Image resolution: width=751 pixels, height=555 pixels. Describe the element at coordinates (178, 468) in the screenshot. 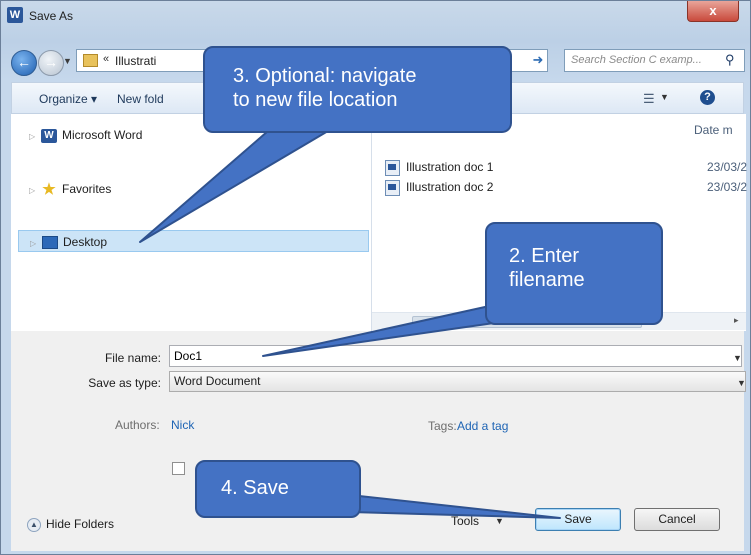

I see `save-thumbnail-checkbox` at that location.